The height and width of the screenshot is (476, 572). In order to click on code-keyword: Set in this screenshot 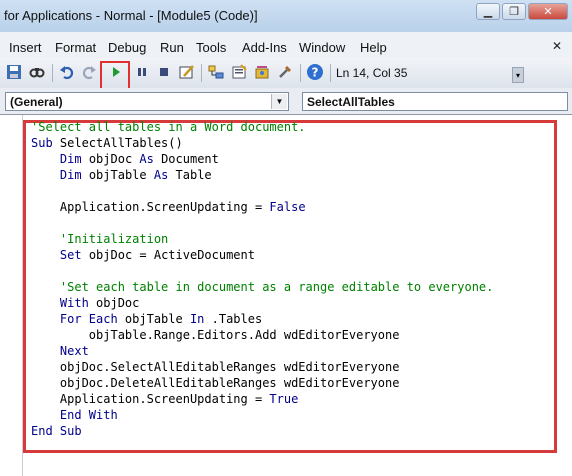, I will do `click(70, 255)`.